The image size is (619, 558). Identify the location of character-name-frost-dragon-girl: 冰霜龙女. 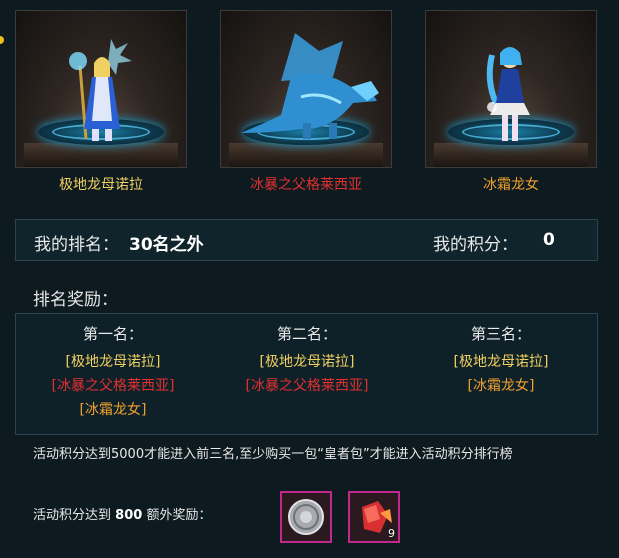
(511, 185).